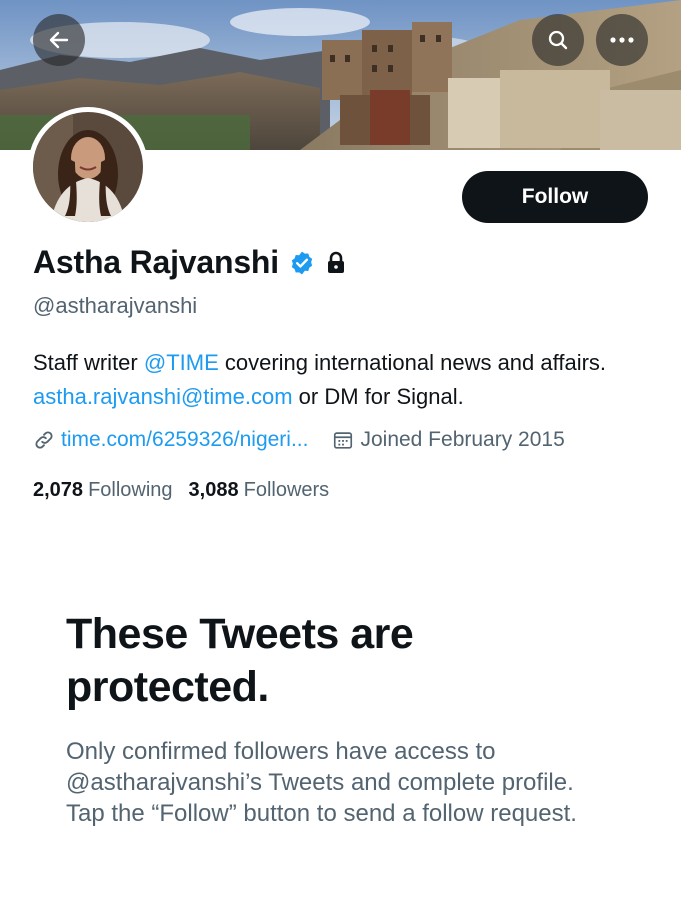 Image resolution: width=681 pixels, height=900 pixels. Describe the element at coordinates (130, 490) in the screenshot. I see `following-label: Following` at that location.